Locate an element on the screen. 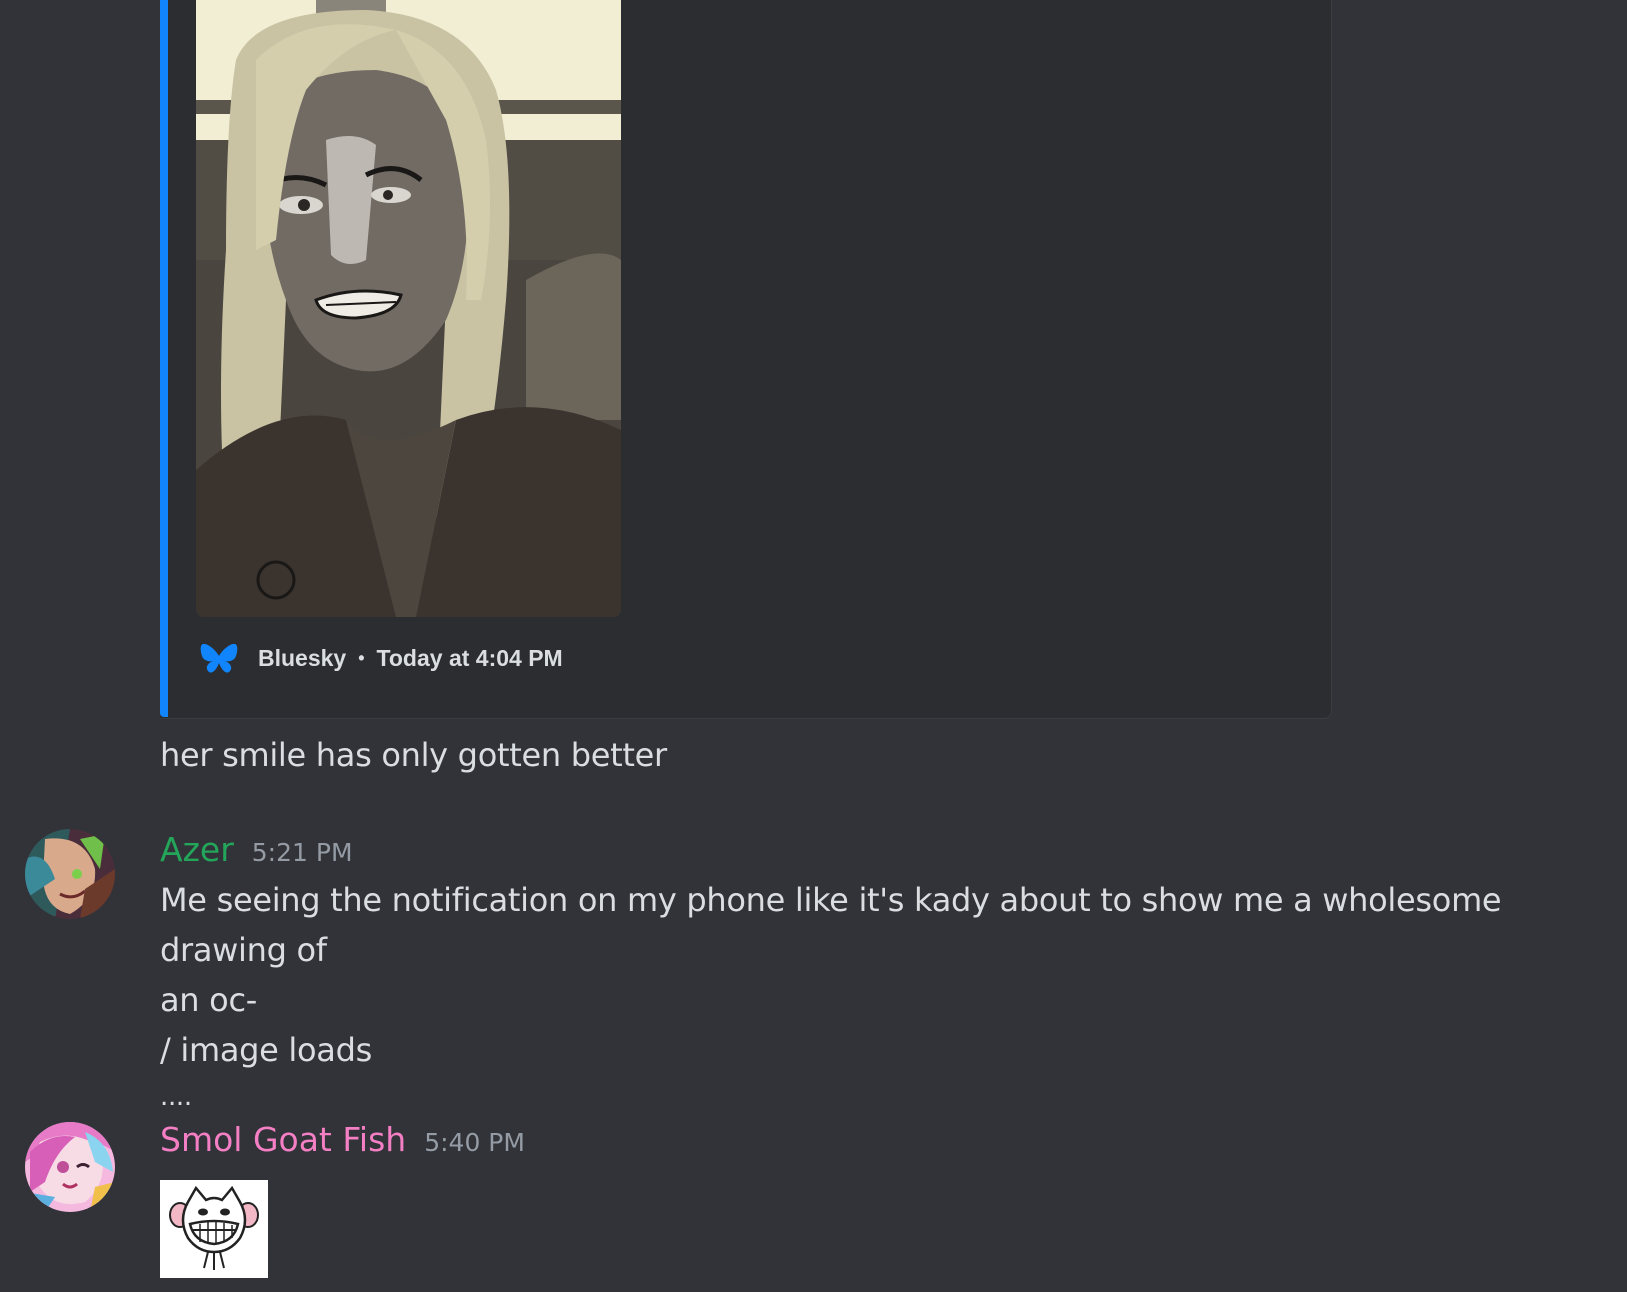 The image size is (1627, 1292). message-header-azer: Azer 5:21 PM is located at coordinates (256, 849).